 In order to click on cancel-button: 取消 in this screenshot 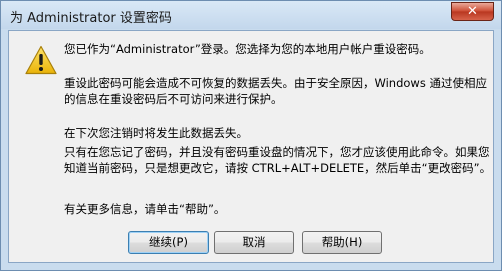, I will do `click(254, 242)`.